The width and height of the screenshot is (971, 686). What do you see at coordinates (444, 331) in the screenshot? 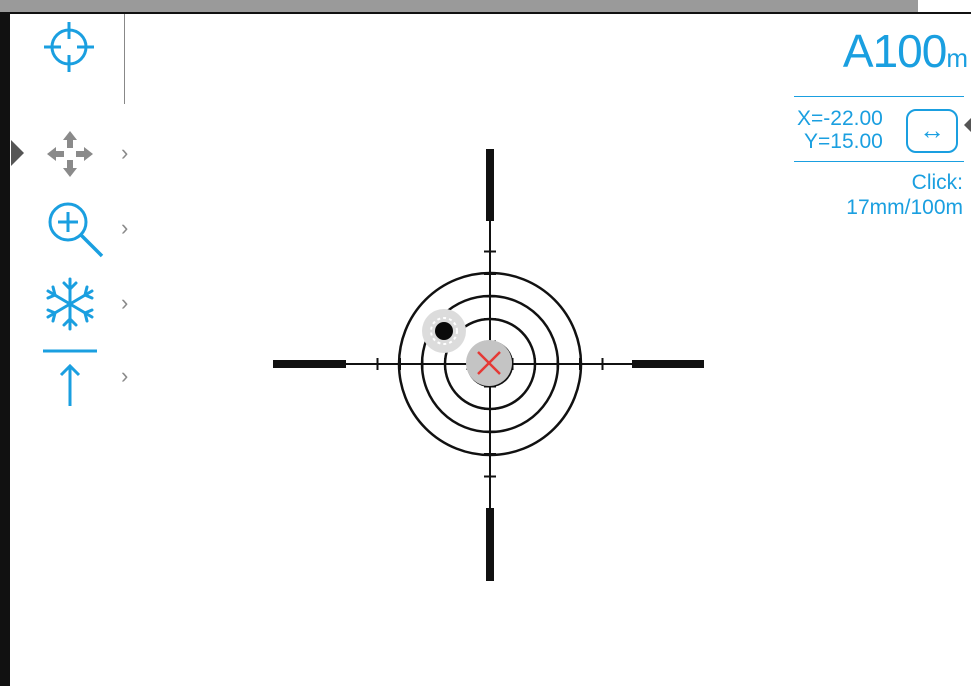
I see `impact-point` at bounding box center [444, 331].